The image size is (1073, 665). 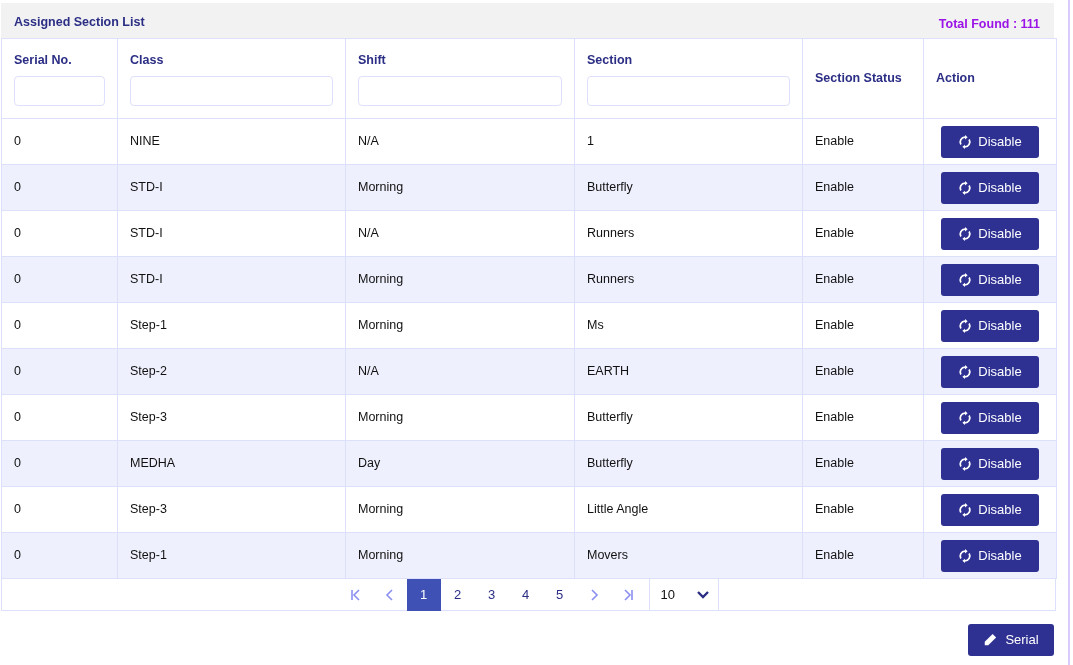 I want to click on table-cell: Little Angle, so click(x=688, y=509).